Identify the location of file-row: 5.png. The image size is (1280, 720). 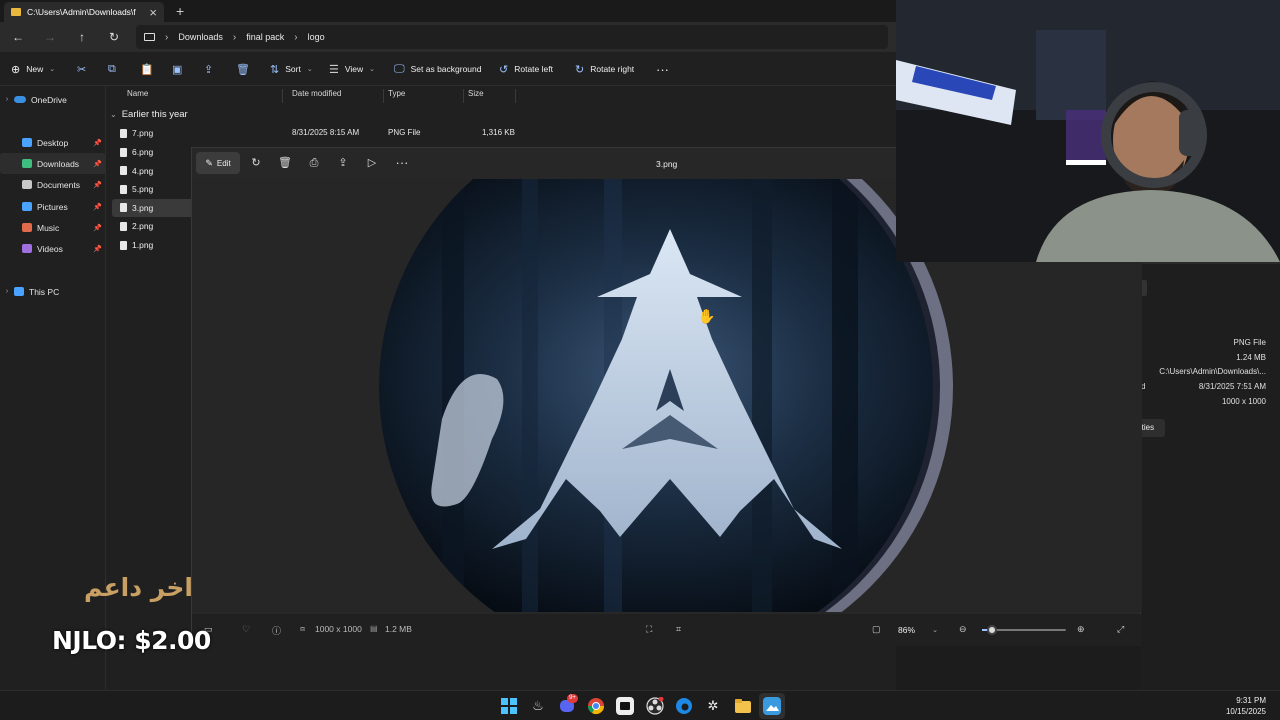
(154, 189).